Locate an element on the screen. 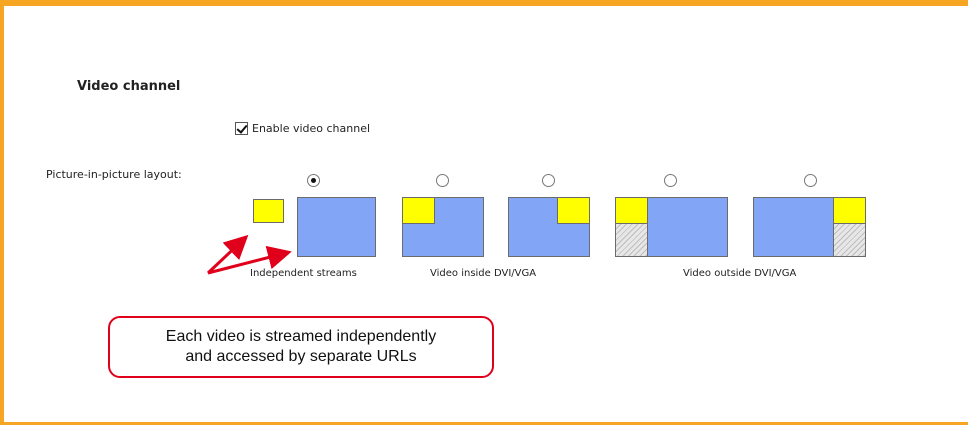 This screenshot has height=425, width=968. callout-line-2: and accessed by separate URLs is located at coordinates (301, 356).